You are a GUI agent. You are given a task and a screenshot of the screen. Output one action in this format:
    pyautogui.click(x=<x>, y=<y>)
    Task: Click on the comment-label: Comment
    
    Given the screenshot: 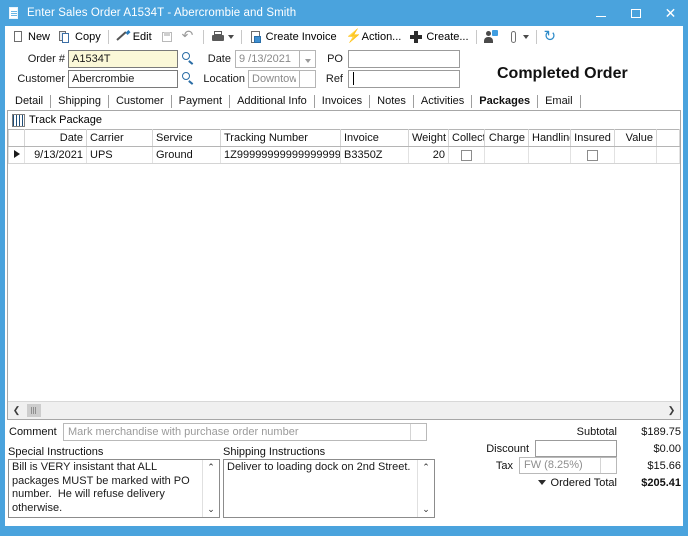 What is the action you would take?
    pyautogui.click(x=33, y=432)
    